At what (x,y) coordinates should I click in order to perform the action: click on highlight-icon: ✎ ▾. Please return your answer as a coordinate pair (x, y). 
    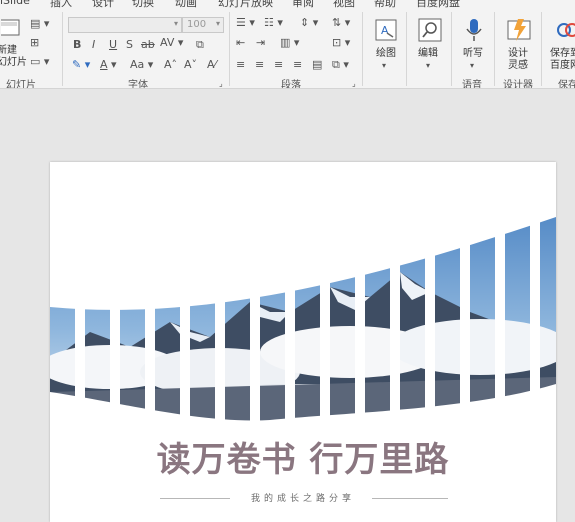
    Looking at the image, I should click on (81, 65).